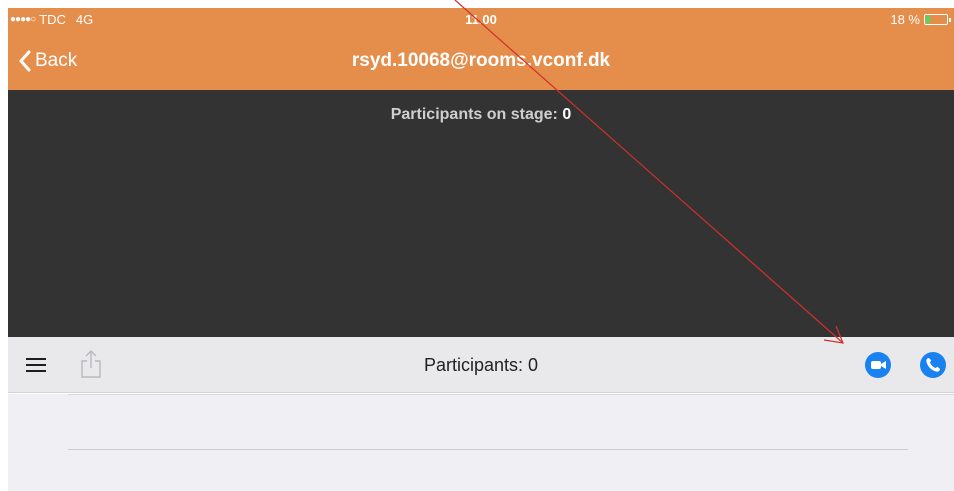  I want to click on video-camera-icon, so click(878, 365).